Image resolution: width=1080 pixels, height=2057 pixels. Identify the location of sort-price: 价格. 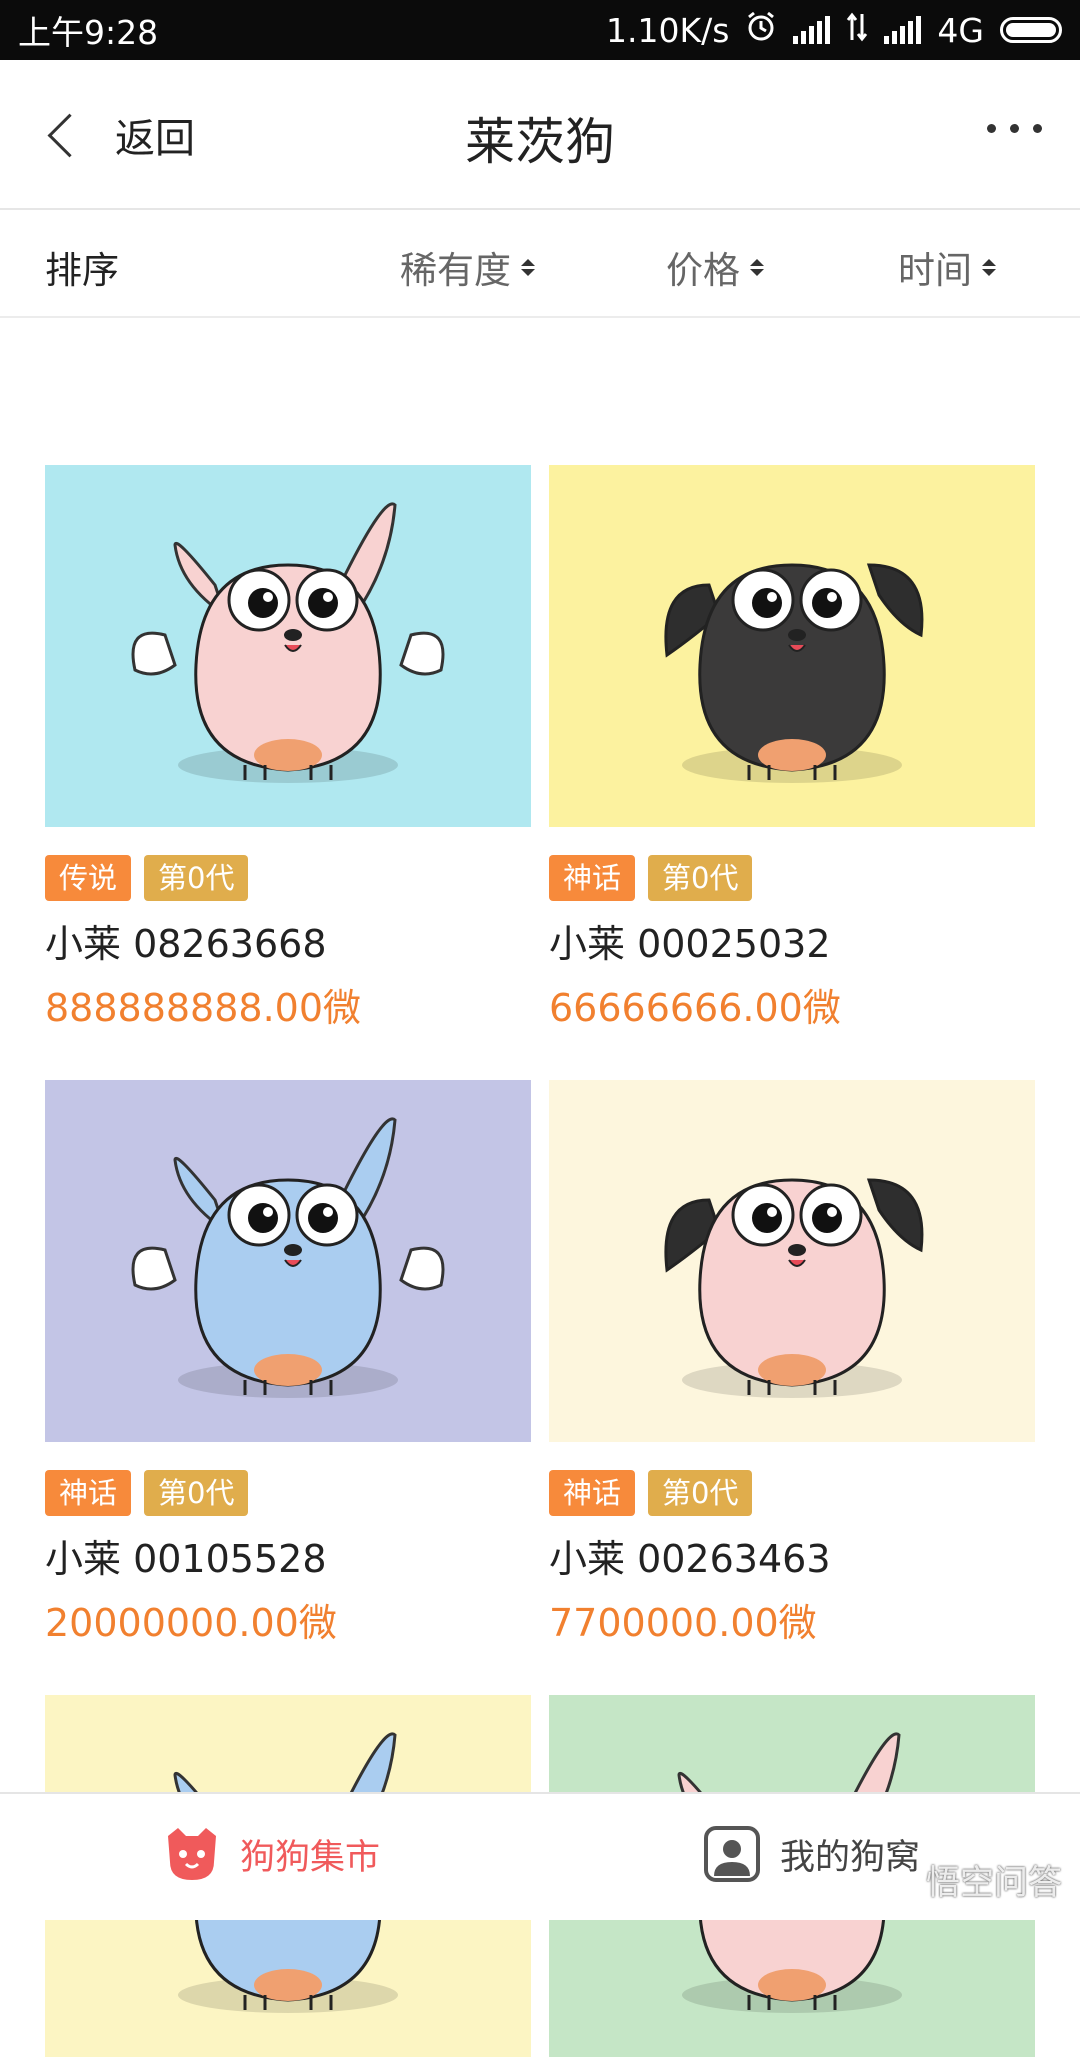
(715, 267).